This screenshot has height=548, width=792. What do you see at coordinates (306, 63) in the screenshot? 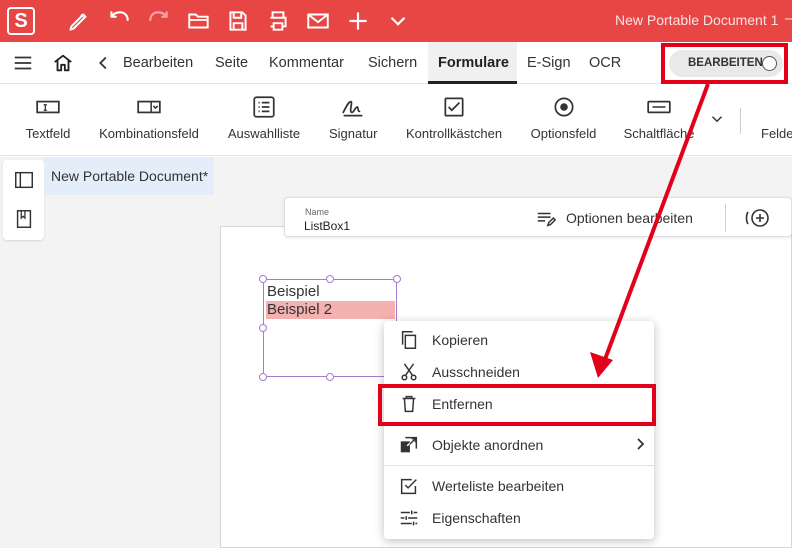
I see `tab-kommentar: Kommentar` at bounding box center [306, 63].